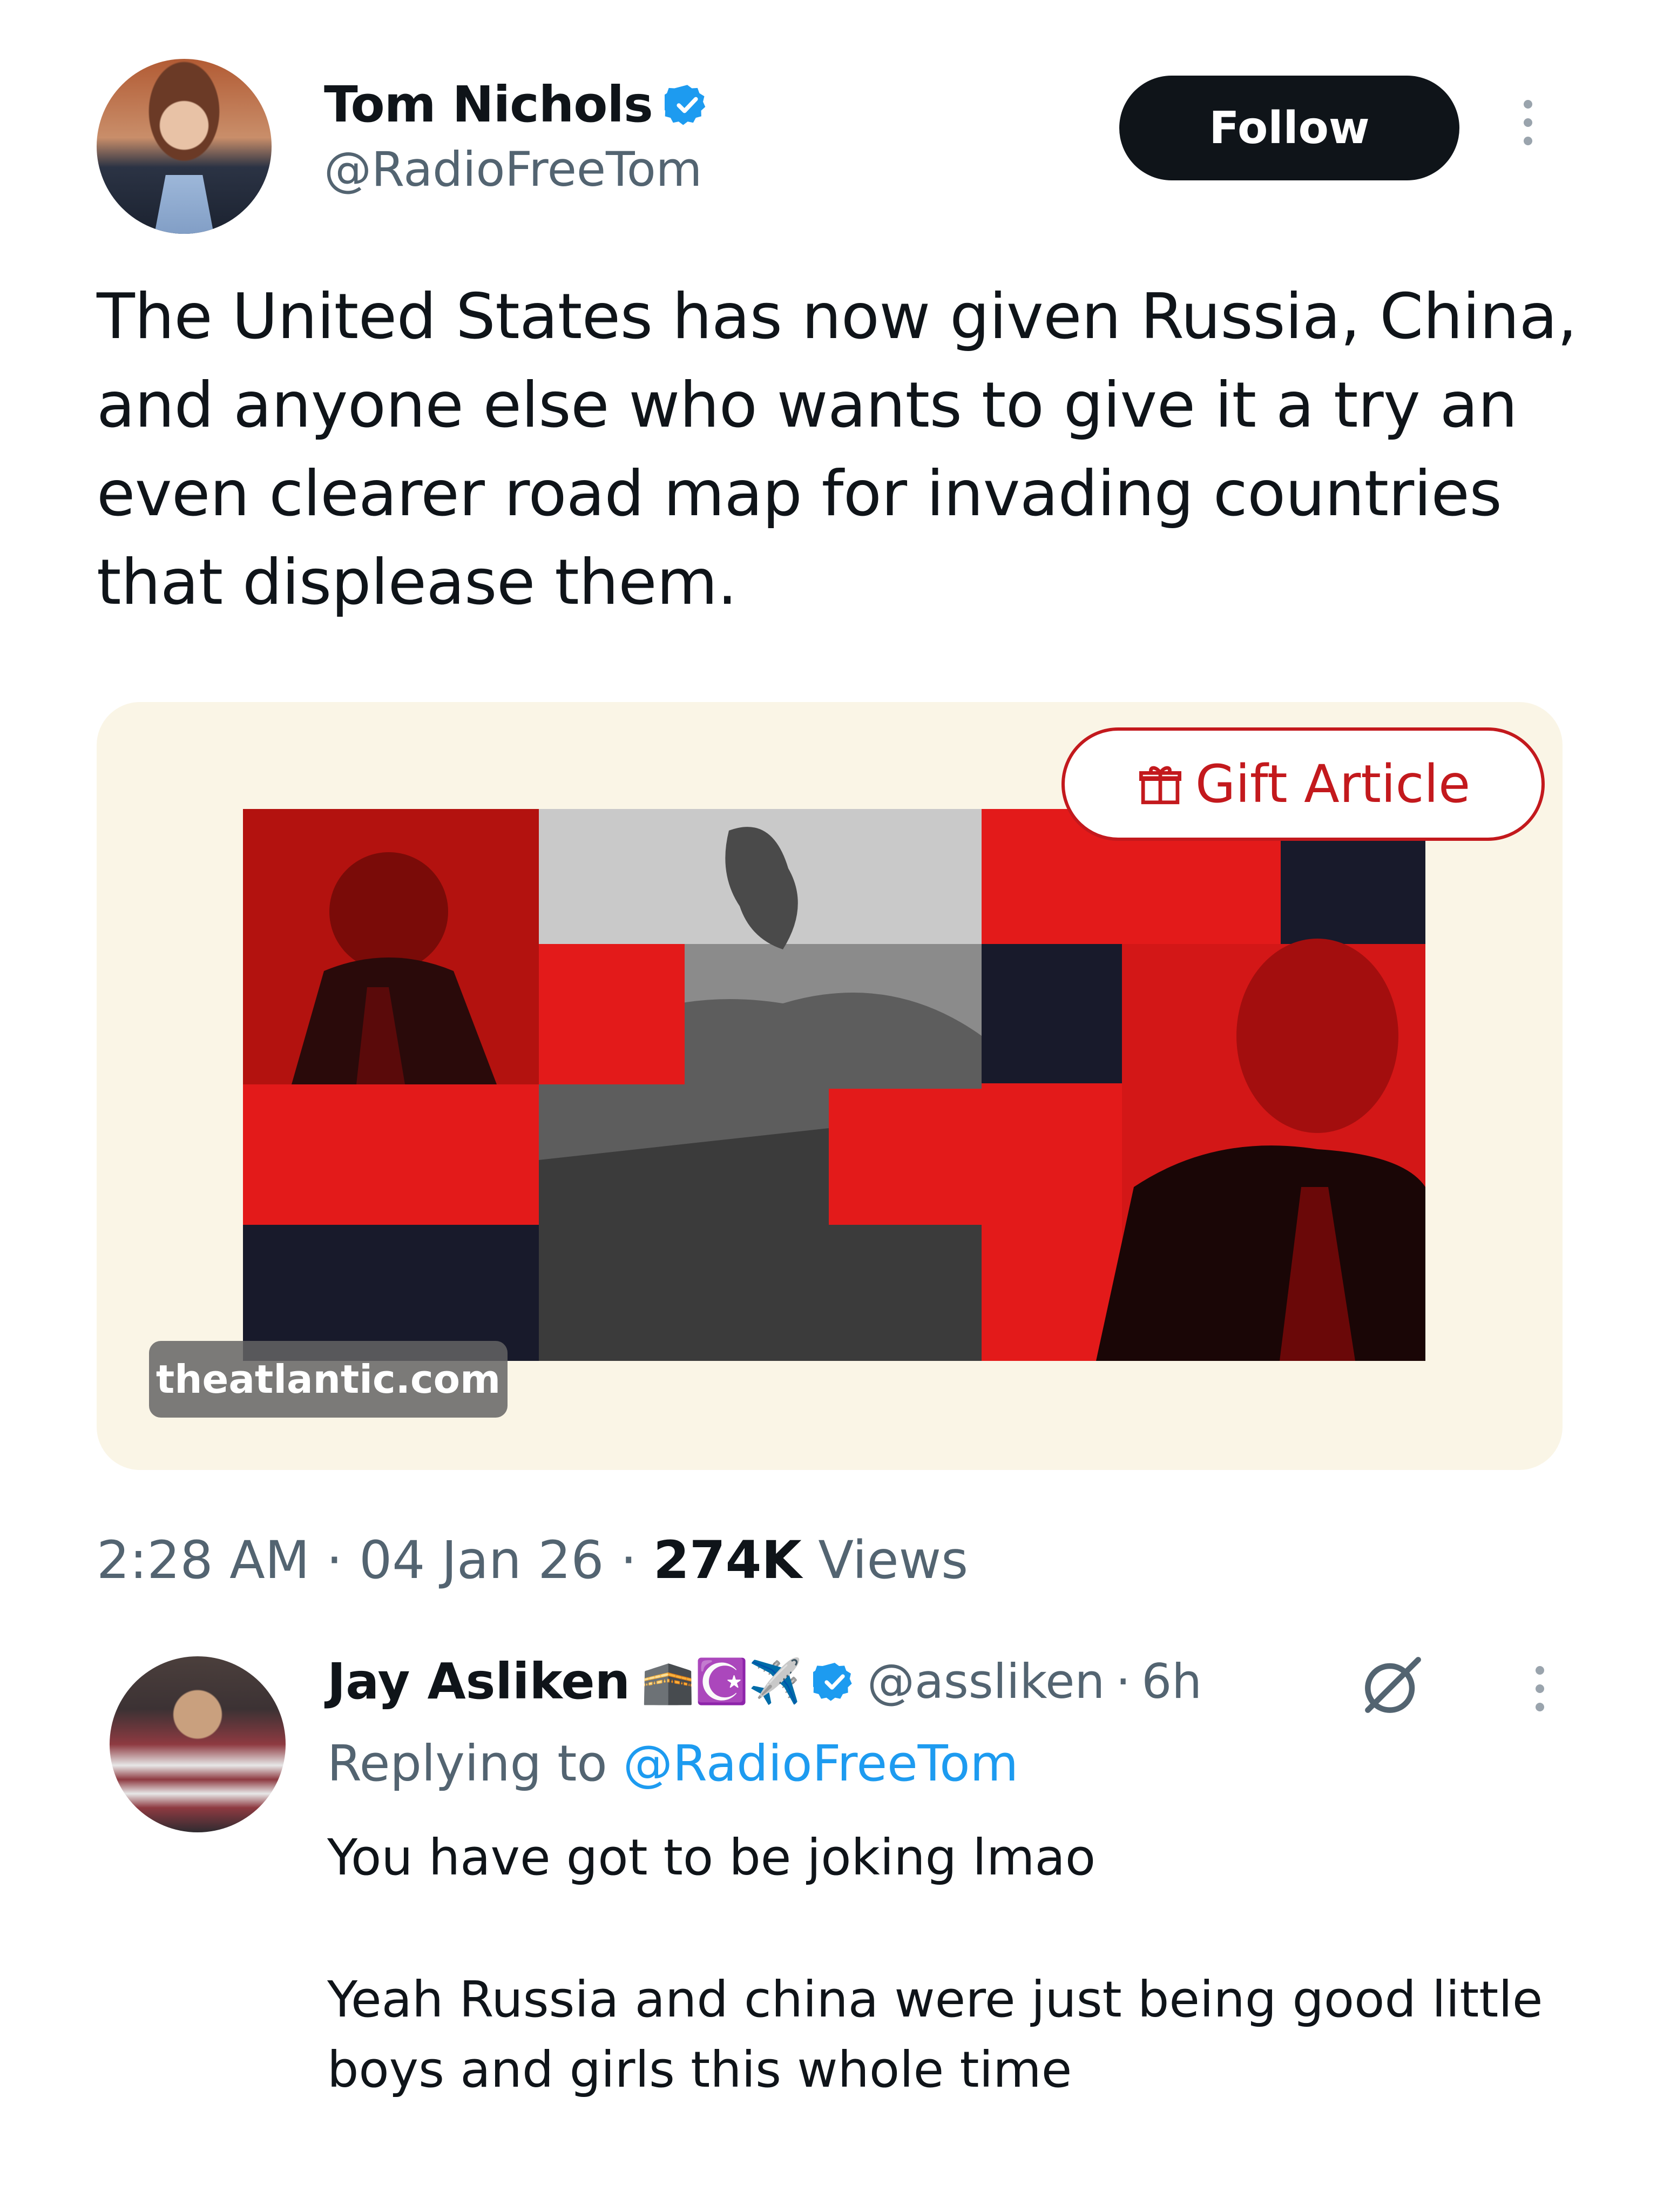 The height and width of the screenshot is (2212, 1677). I want to click on tweet-date: 04 Jan 26, so click(481, 1560).